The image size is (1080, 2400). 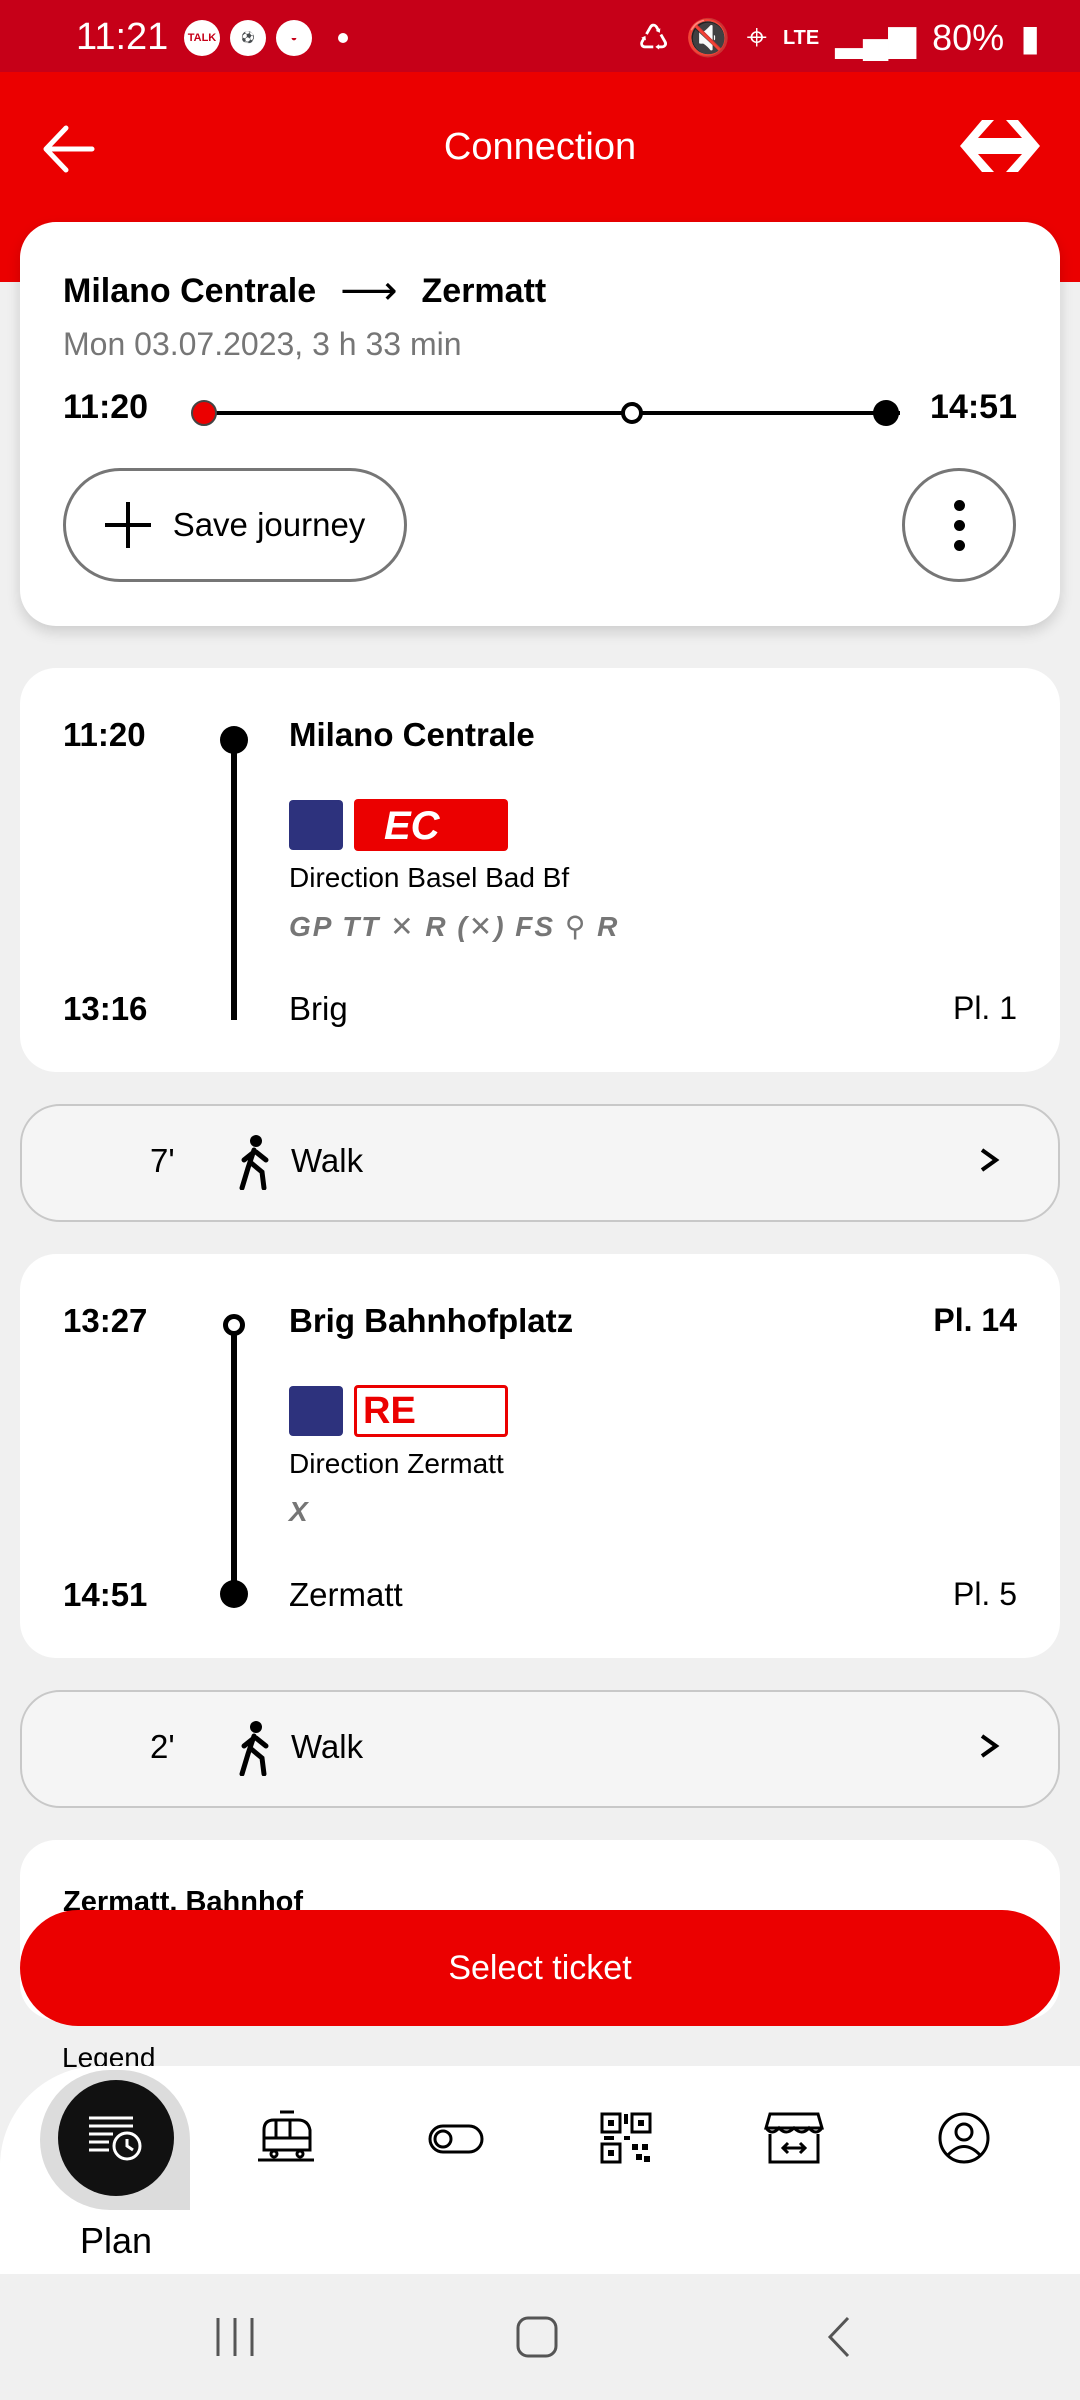 I want to click on walk-segment-2: 2' Walk, so click(x=540, y=1749).